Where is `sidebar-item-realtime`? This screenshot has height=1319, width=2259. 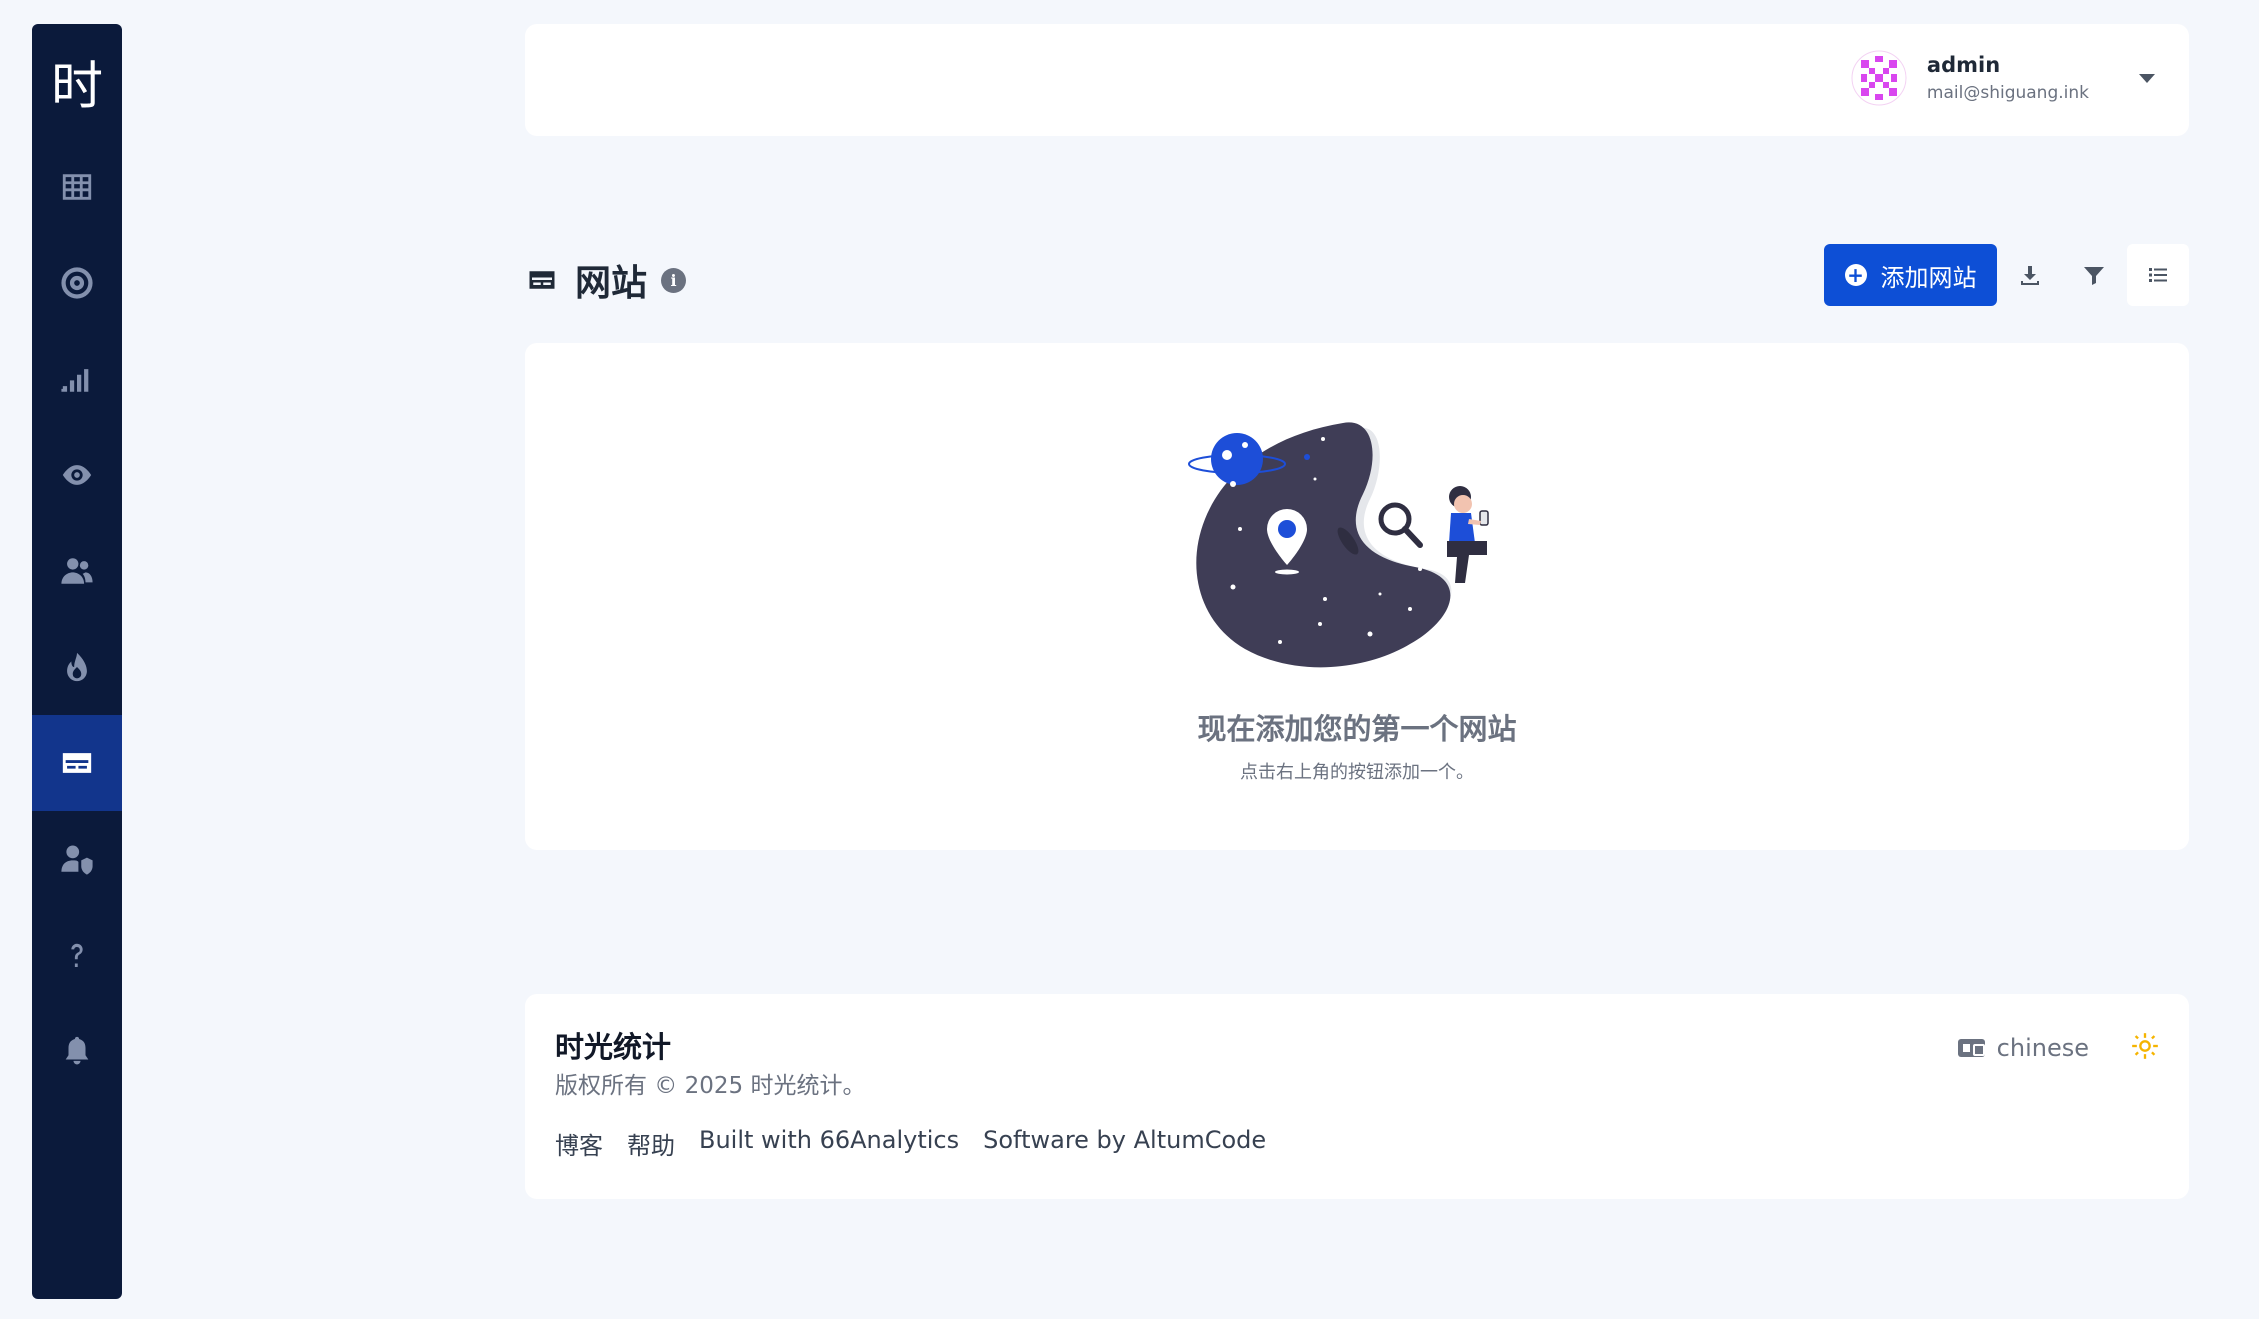 sidebar-item-realtime is located at coordinates (77, 379).